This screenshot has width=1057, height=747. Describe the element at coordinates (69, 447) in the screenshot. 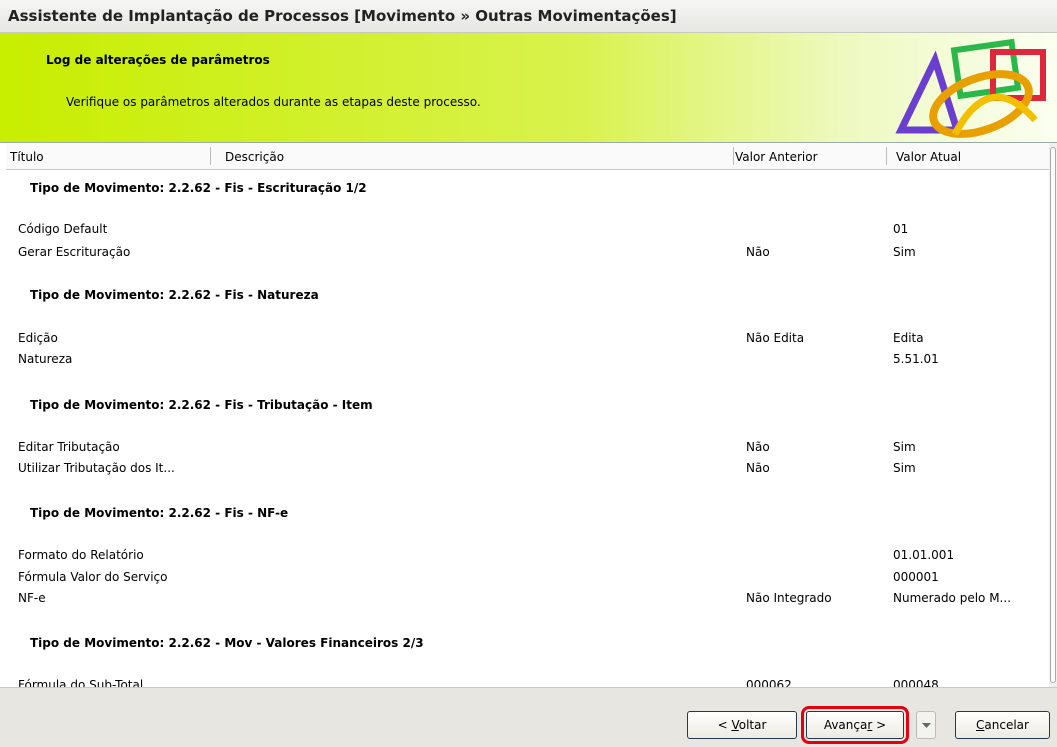

I see `row-titulo: Editar Tributação` at that location.